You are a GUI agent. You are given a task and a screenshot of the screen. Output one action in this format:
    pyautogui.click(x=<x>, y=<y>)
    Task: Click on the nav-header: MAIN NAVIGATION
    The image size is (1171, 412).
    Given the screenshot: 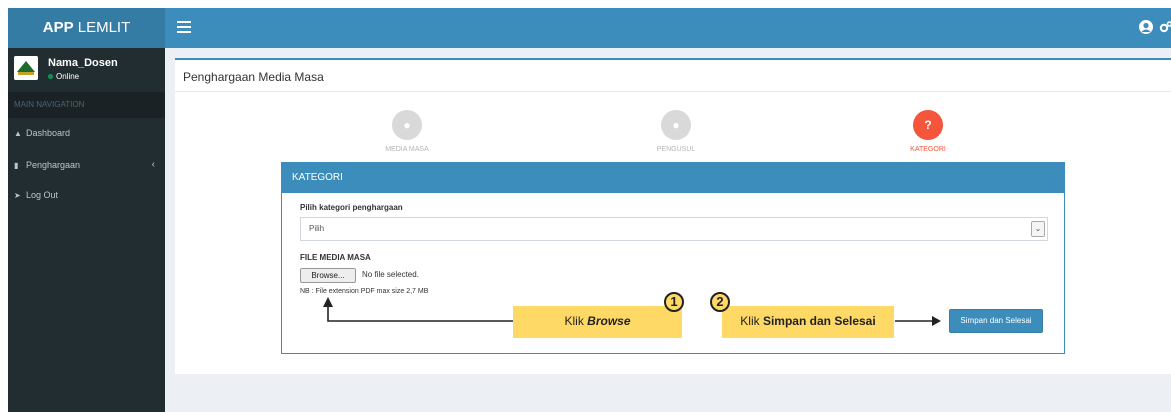 What is the action you would take?
    pyautogui.click(x=86, y=105)
    